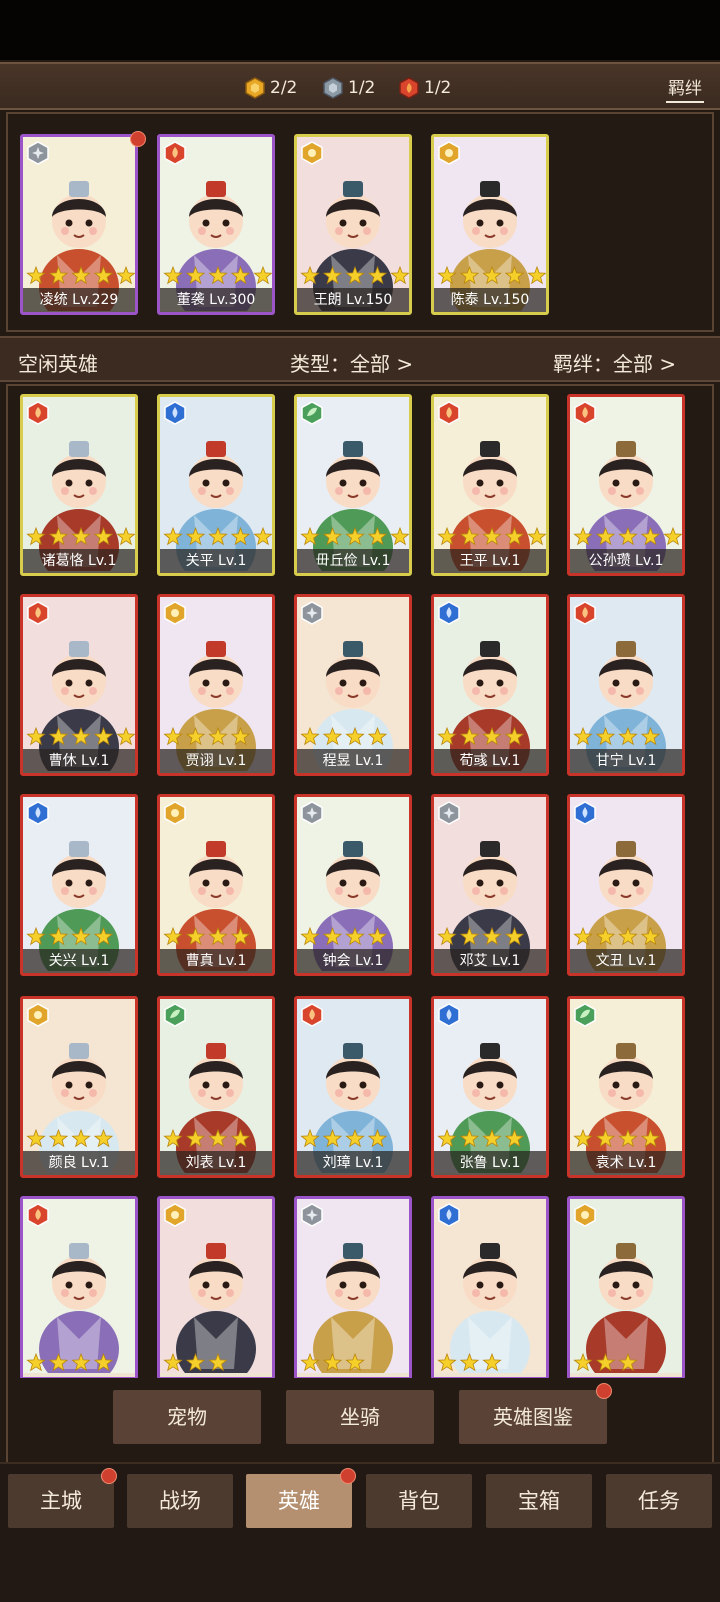  I want to click on hero-card: 程昱 Lv.1, so click(353, 685).